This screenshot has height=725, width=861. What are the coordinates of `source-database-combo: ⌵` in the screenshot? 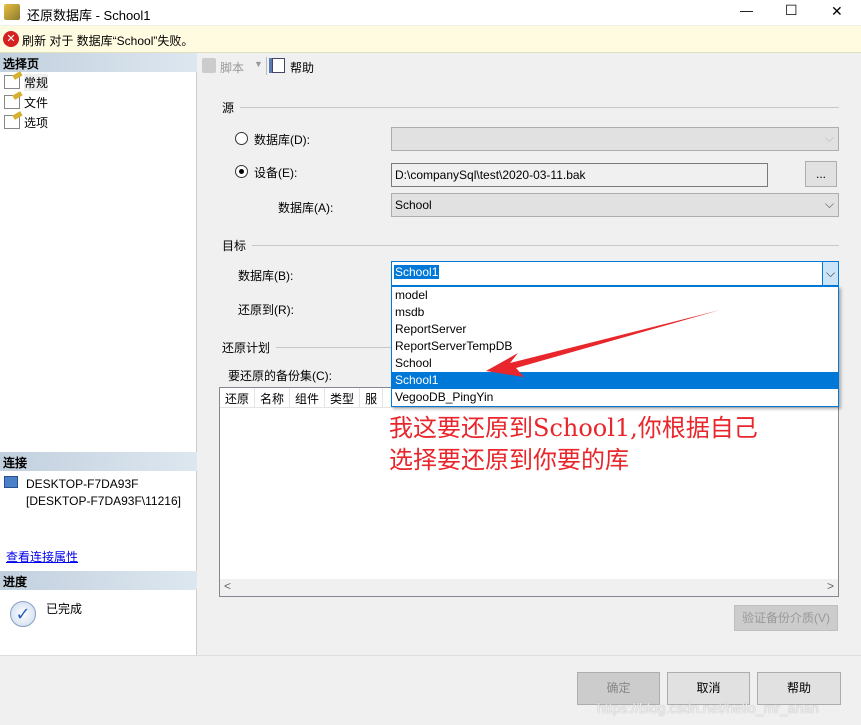 It's located at (615, 139).